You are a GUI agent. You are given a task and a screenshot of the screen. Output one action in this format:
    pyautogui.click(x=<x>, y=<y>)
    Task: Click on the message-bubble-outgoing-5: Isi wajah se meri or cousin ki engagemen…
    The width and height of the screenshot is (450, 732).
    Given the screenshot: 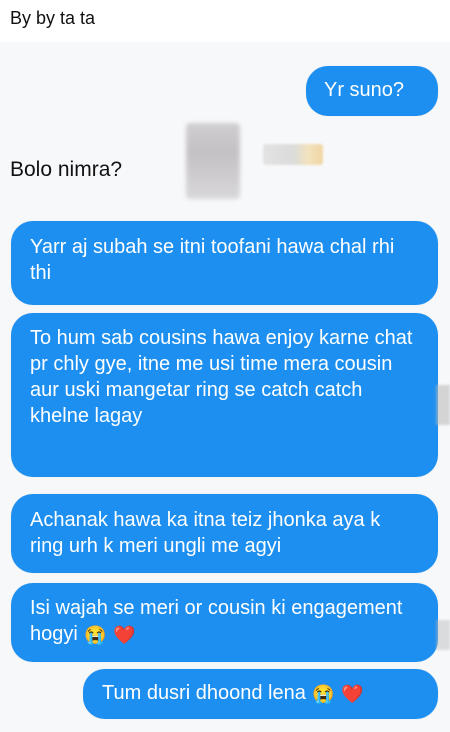 What is the action you would take?
    pyautogui.click(x=224, y=622)
    